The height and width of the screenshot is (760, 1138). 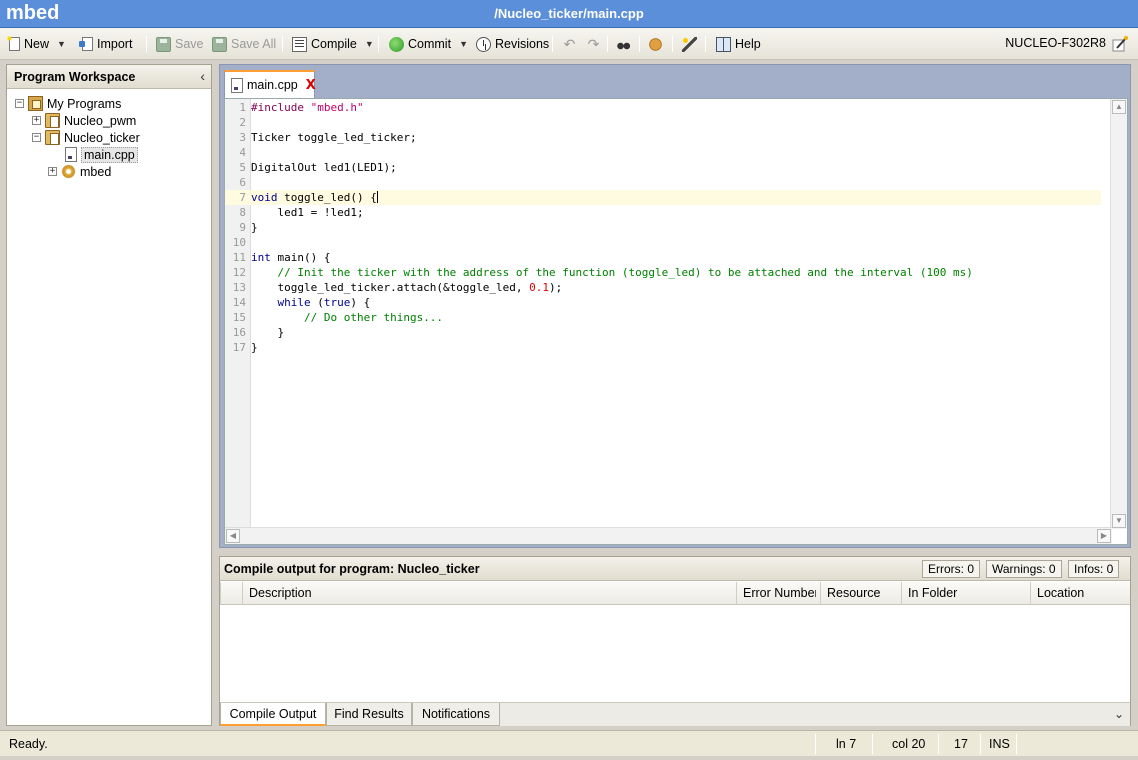 What do you see at coordinates (663, 257) in the screenshot?
I see `code-line: 11 int main() {` at bounding box center [663, 257].